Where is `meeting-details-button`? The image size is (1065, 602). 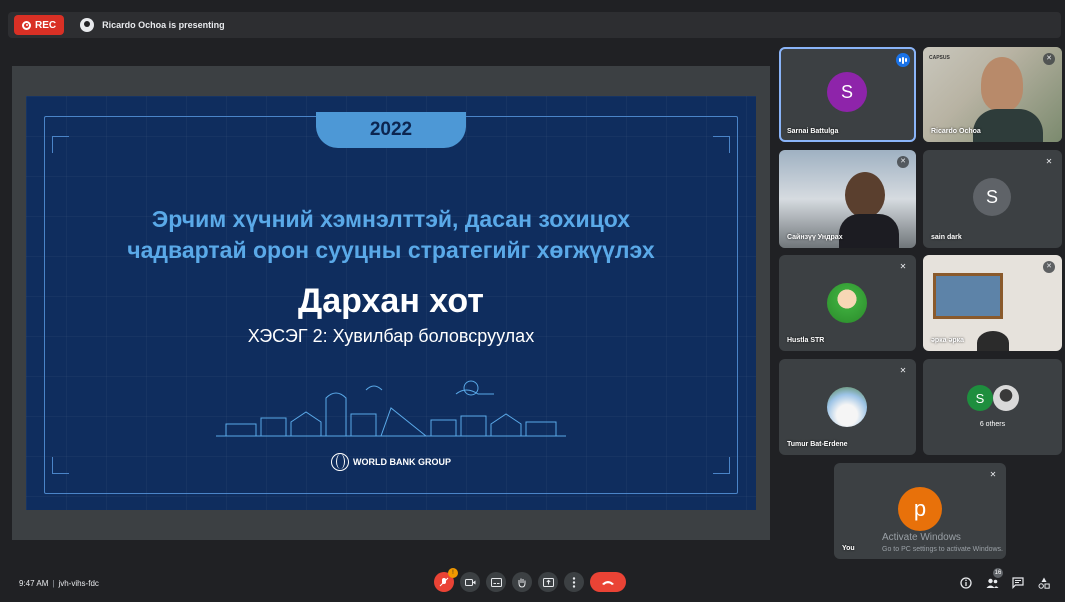
meeting-details-button is located at coordinates (966, 583).